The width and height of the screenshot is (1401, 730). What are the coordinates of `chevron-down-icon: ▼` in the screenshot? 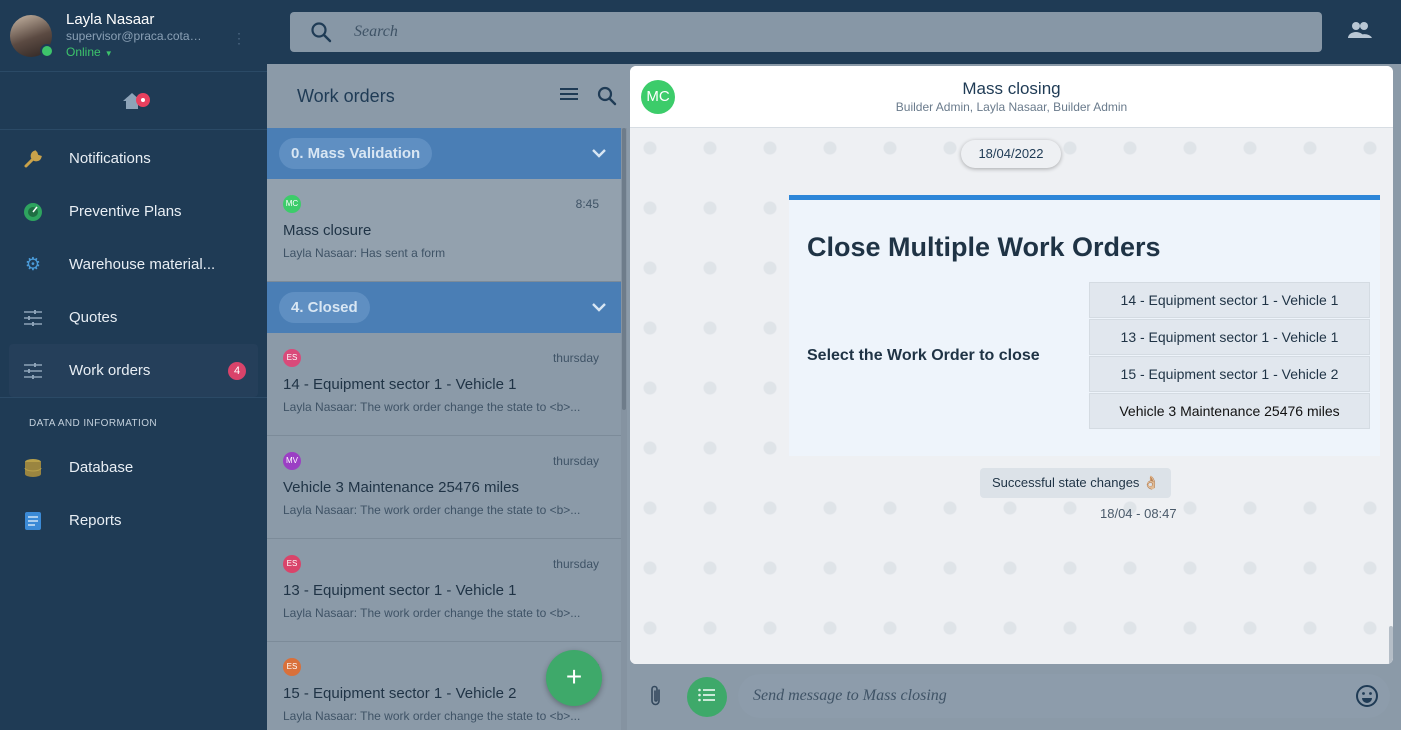 It's located at (108, 54).